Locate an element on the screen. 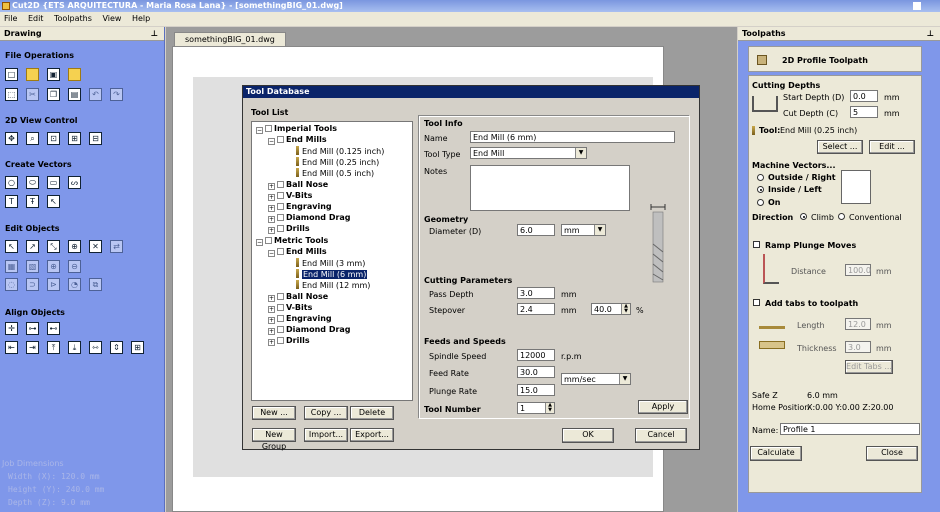 This screenshot has height=512, width=940. trim-icon: ⊳ is located at coordinates (53, 284).